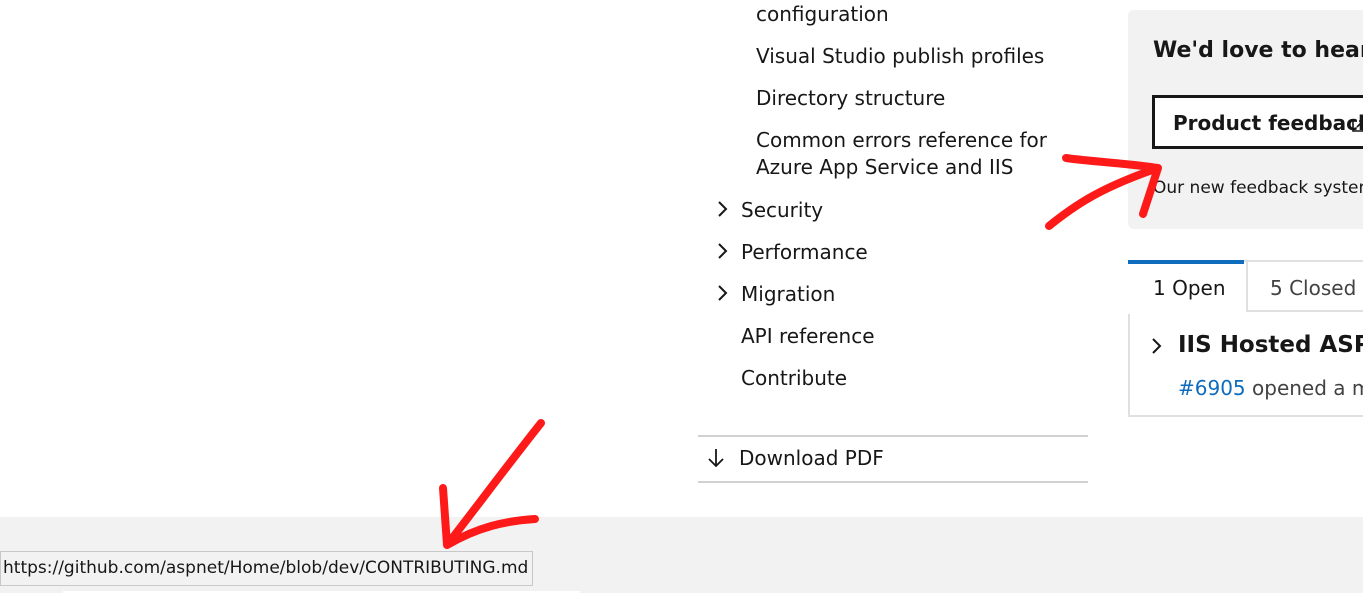 This screenshot has width=1363, height=593. What do you see at coordinates (900, 56) in the screenshot?
I see `toc-item-visual-studio-publish-profiles: Visual Studio publish profiles` at bounding box center [900, 56].